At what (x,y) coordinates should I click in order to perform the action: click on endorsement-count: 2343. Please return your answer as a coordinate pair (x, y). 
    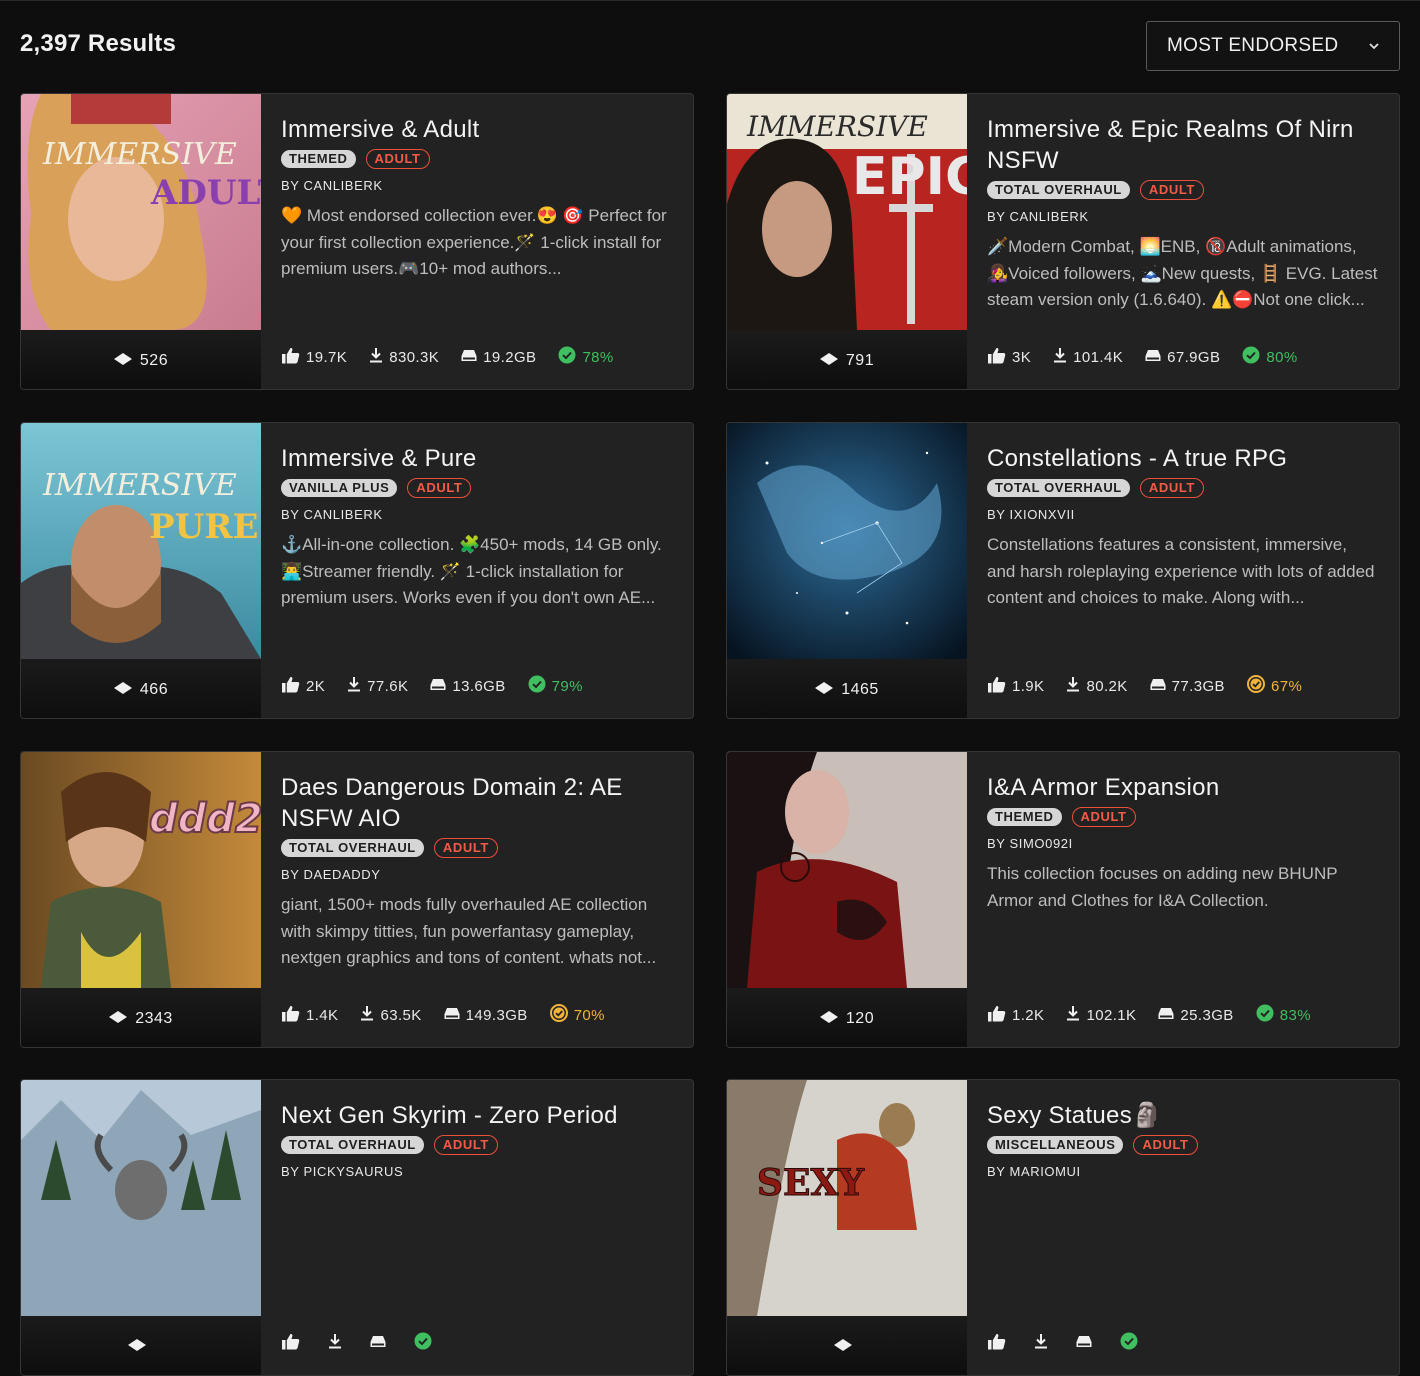
    Looking at the image, I should click on (154, 1018).